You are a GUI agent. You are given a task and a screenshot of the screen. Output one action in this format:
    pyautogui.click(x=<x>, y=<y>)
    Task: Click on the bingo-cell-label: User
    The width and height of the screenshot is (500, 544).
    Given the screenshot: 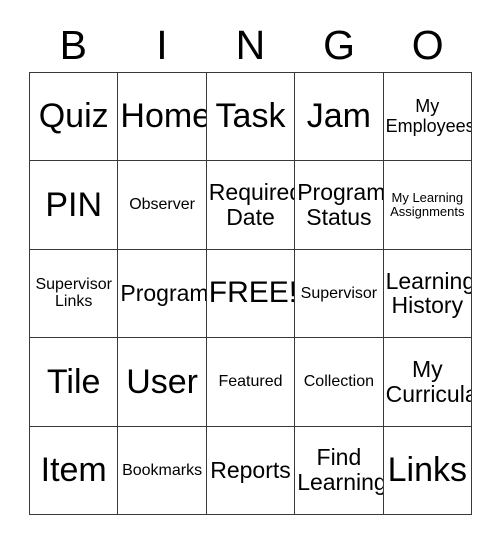 What is the action you would take?
    pyautogui.click(x=162, y=381)
    